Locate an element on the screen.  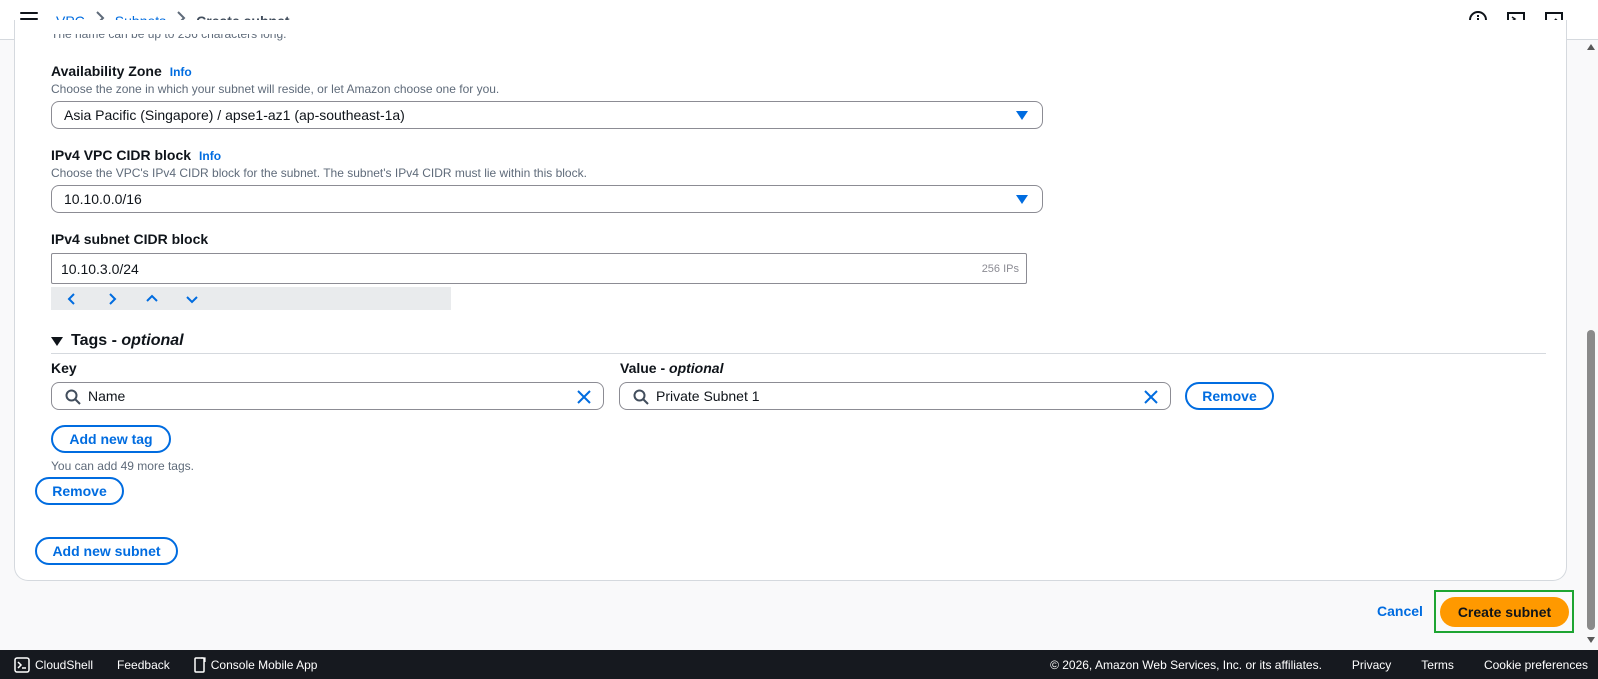
subnet-cidr-label: IPv4 subnet CIDR block is located at coordinates (130, 239).